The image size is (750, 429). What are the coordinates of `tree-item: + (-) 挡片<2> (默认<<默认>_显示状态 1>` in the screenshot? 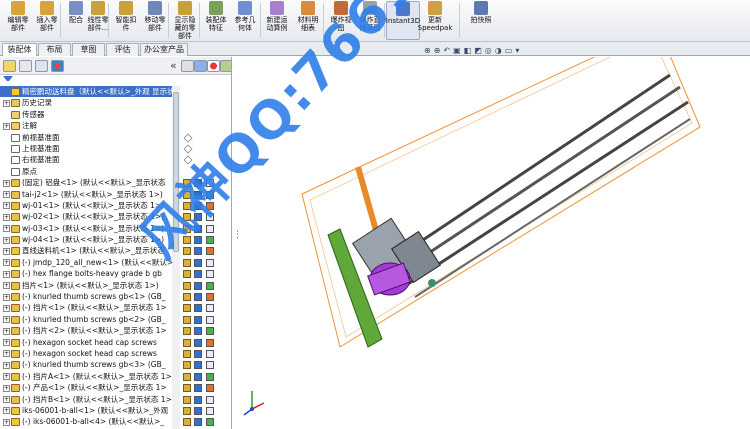 It's located at (90, 330).